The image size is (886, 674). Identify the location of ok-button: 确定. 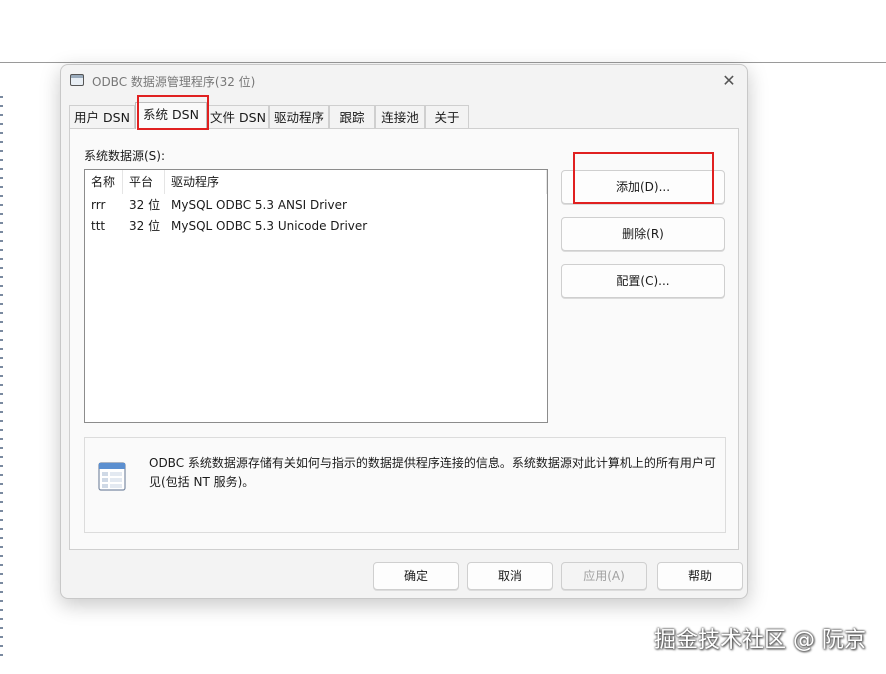
(416, 576).